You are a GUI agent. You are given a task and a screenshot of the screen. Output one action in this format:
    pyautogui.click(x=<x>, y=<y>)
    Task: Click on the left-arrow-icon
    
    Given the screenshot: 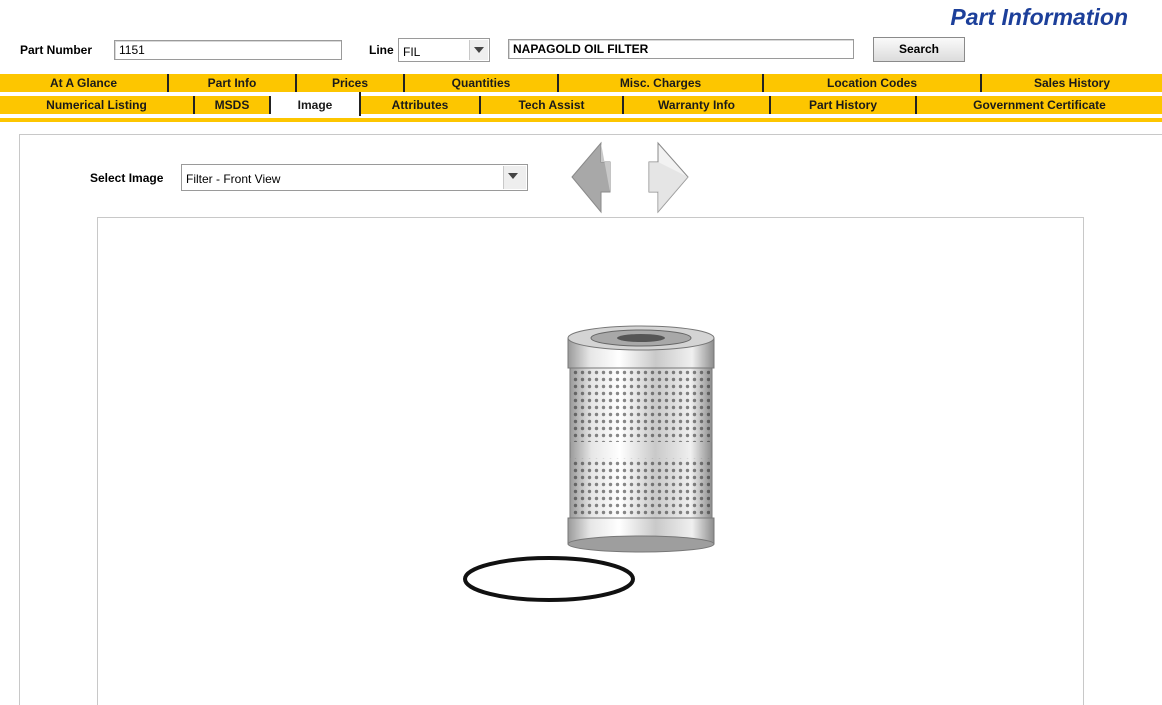 What is the action you would take?
    pyautogui.click(x=591, y=177)
    